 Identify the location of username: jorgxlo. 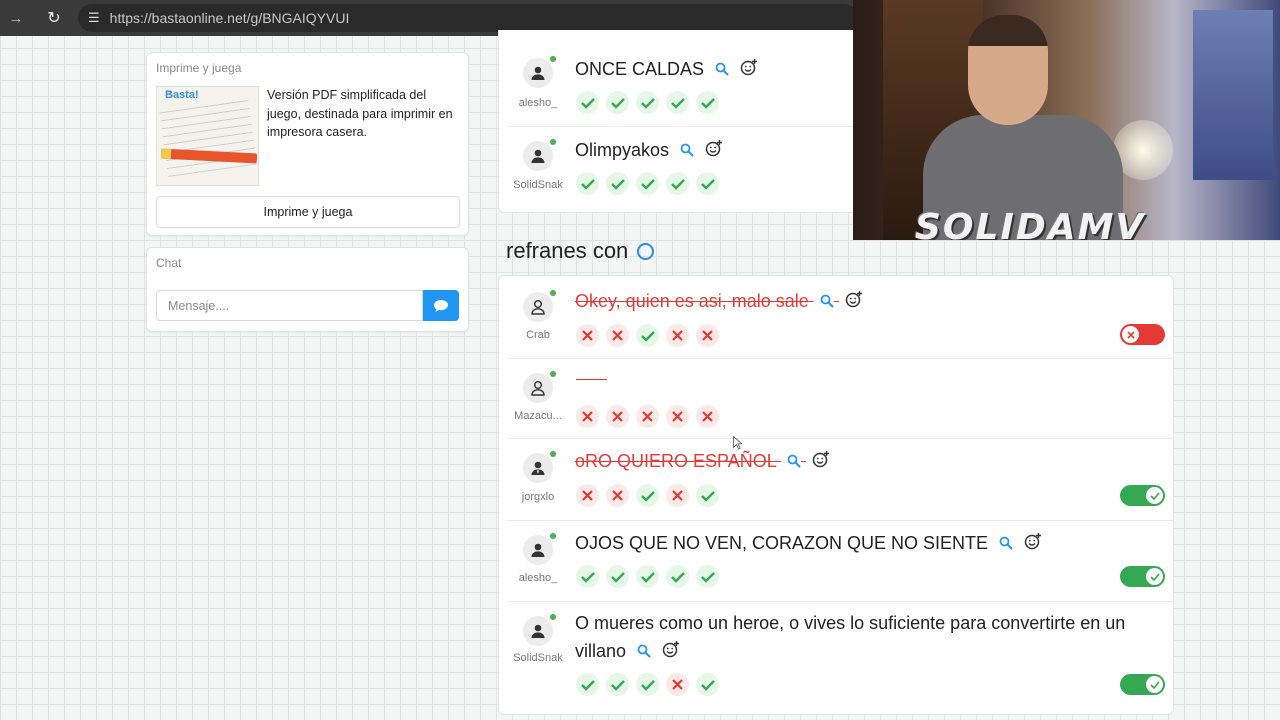
(538, 497).